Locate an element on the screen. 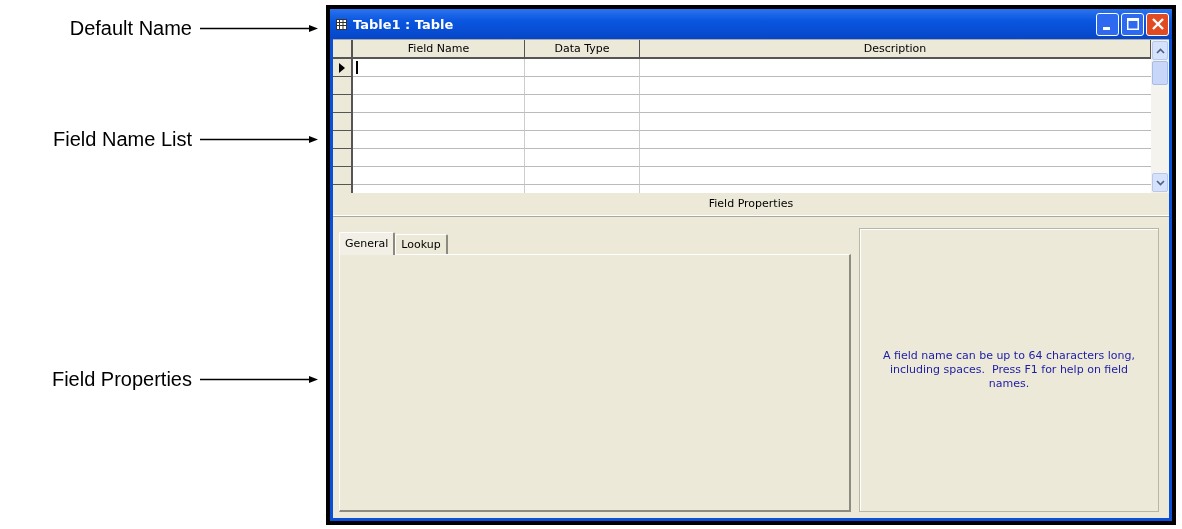  close-button is located at coordinates (1157, 24).